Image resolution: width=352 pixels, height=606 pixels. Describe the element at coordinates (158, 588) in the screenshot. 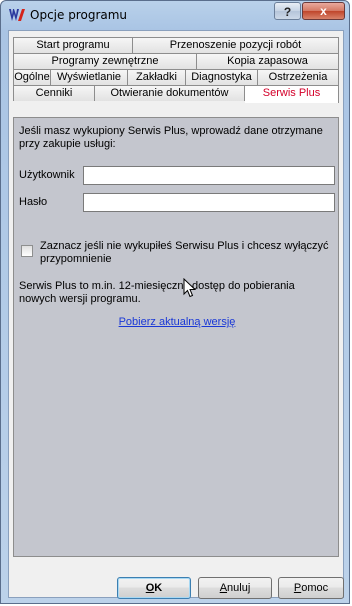

I see `ok-button-label: K` at that location.